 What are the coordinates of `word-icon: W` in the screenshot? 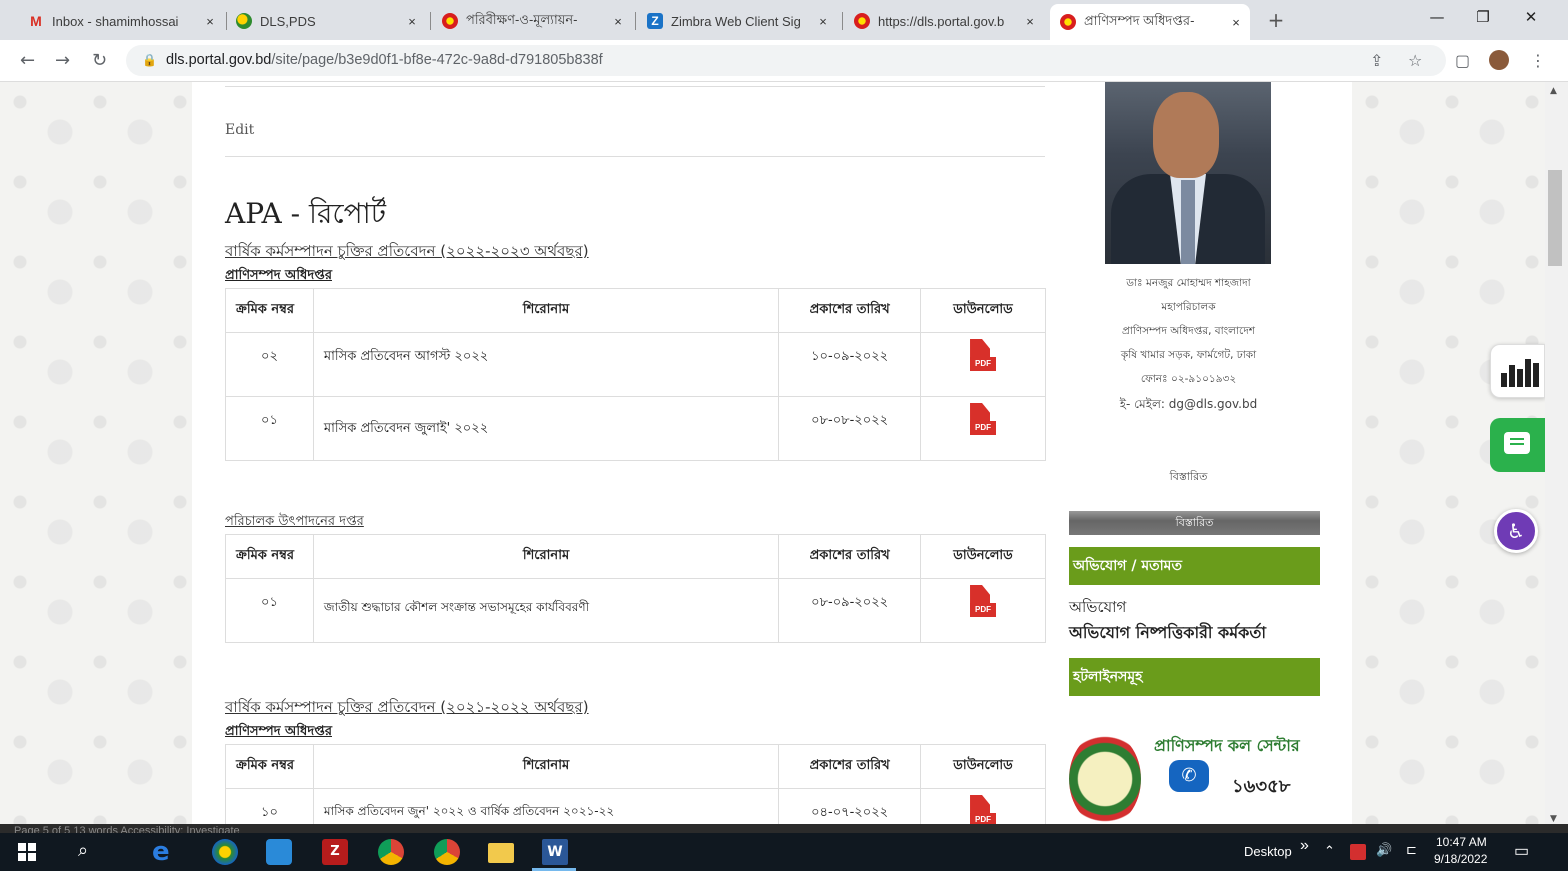 It's located at (555, 852).